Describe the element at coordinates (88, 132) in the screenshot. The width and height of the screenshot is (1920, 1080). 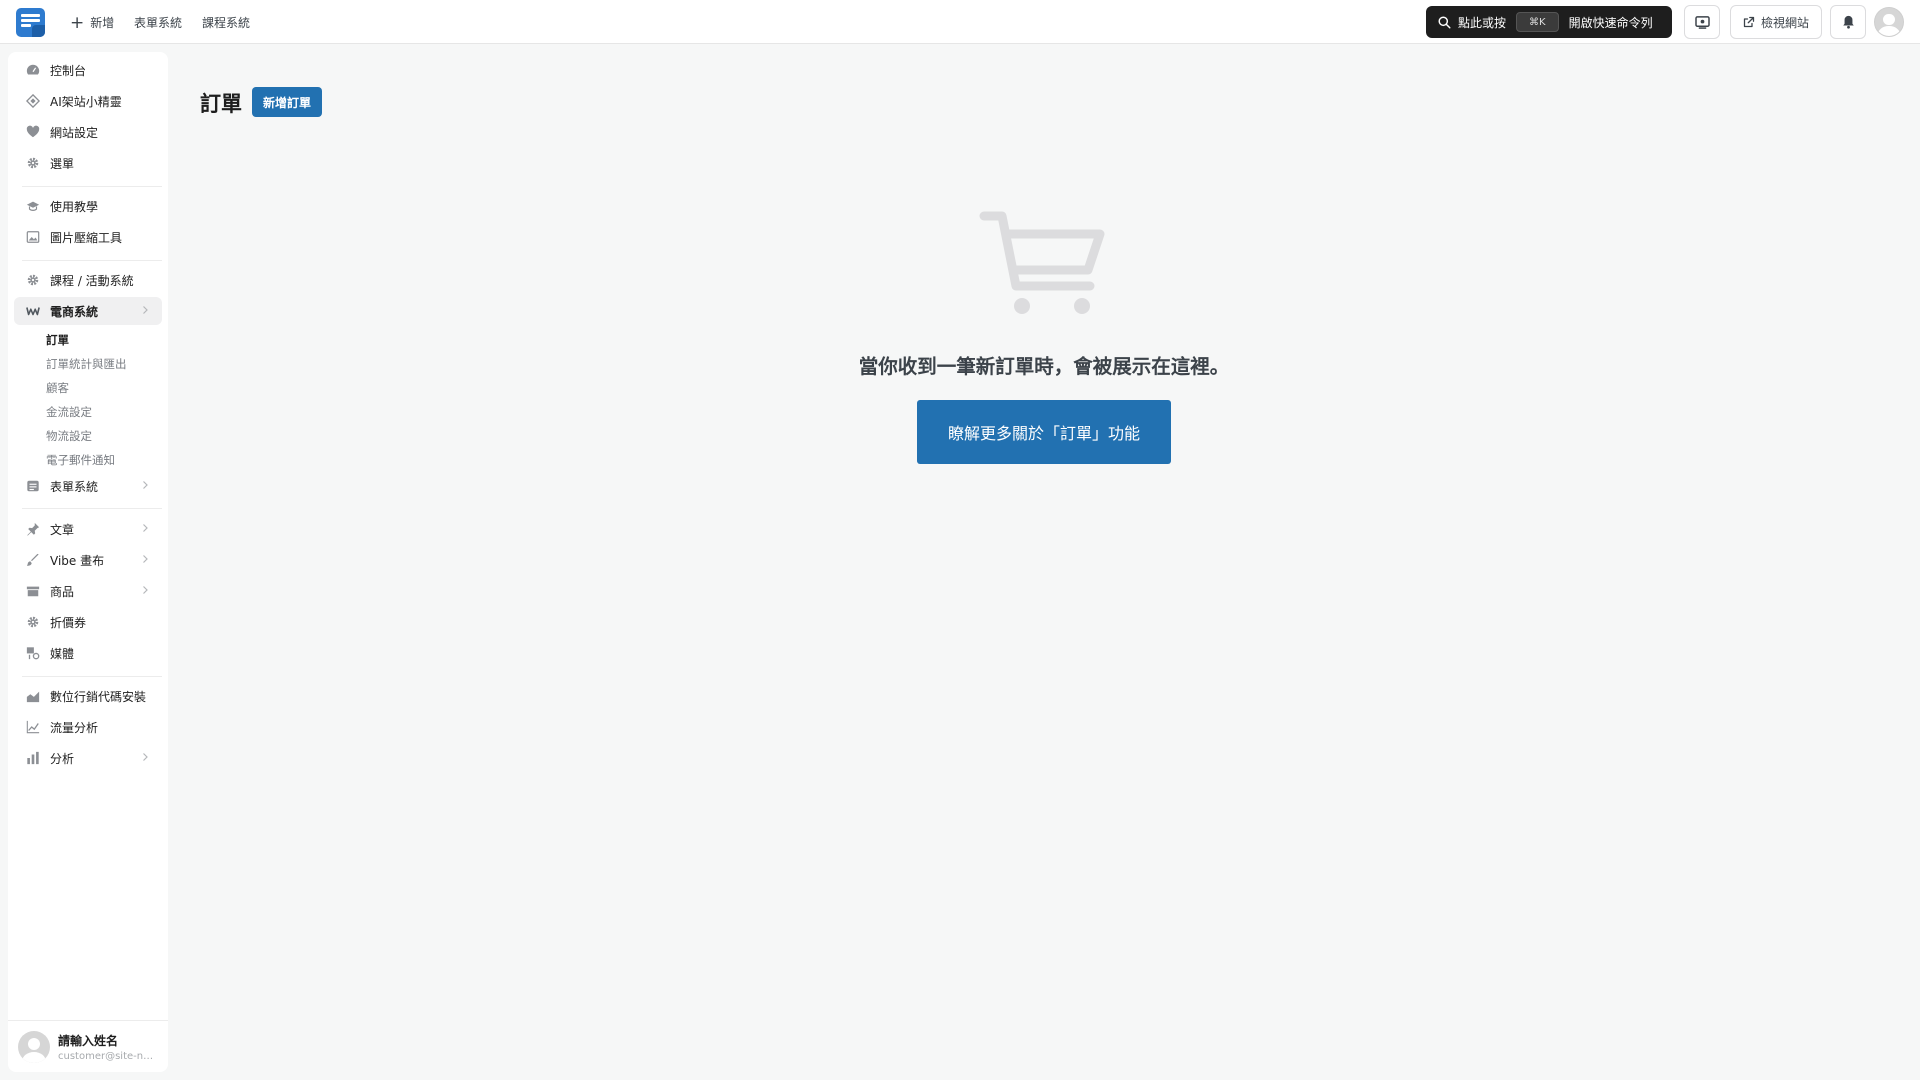
I see `sidebar-item-site-settings: 網站設定` at that location.